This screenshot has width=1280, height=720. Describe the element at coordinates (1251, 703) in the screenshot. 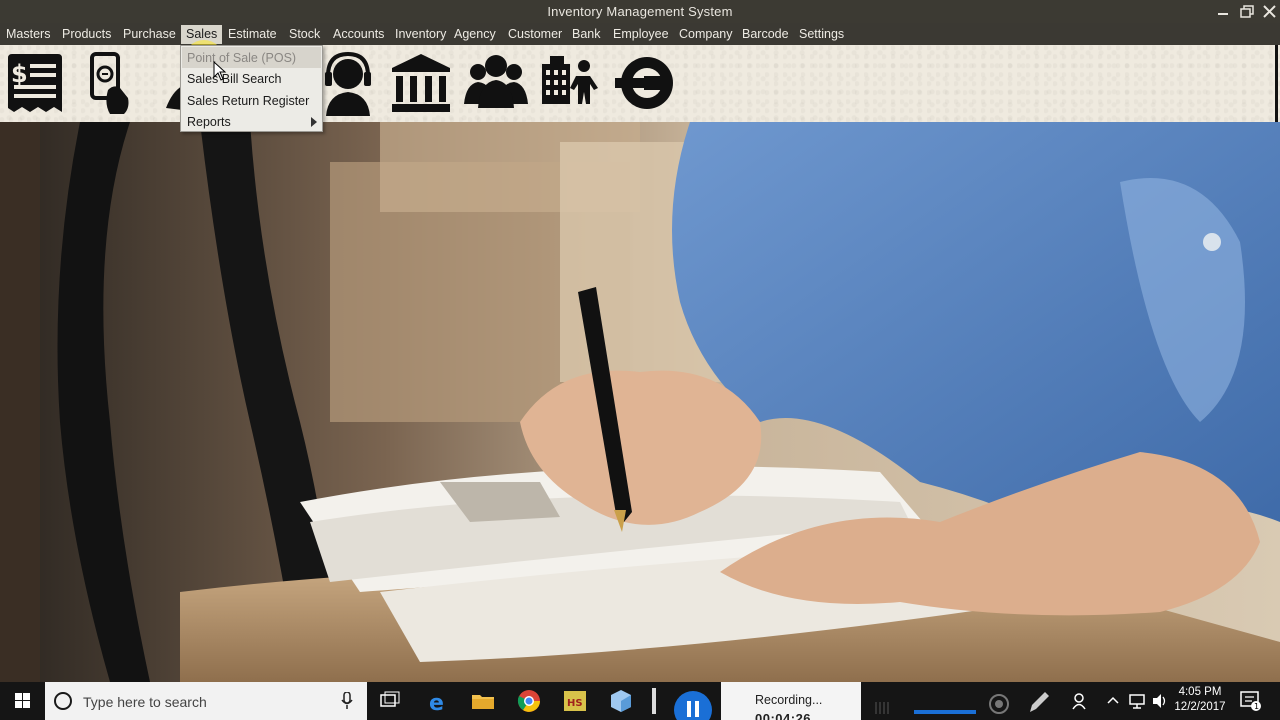

I see `action-center-icon: 1` at that location.